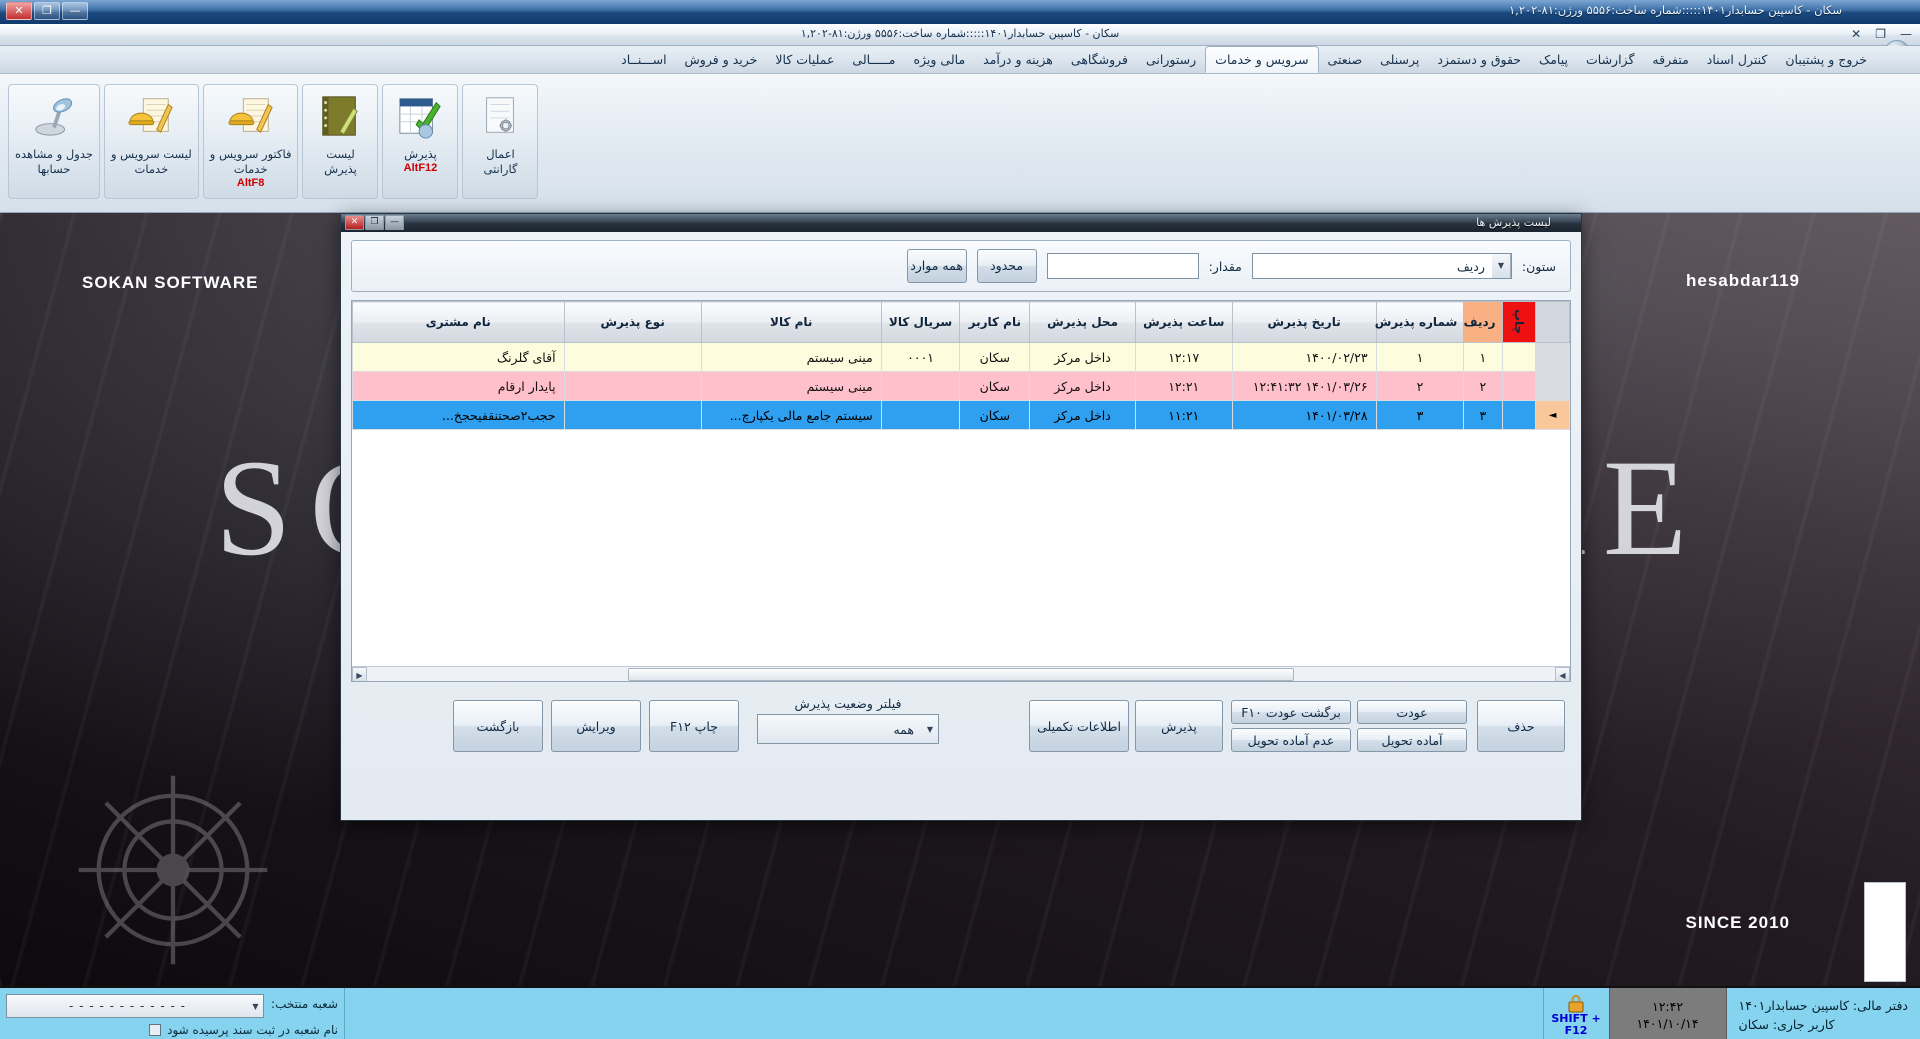 The image size is (1920, 1039). I want to click on menu-item-1: کنترل اسناد, so click(1737, 59).